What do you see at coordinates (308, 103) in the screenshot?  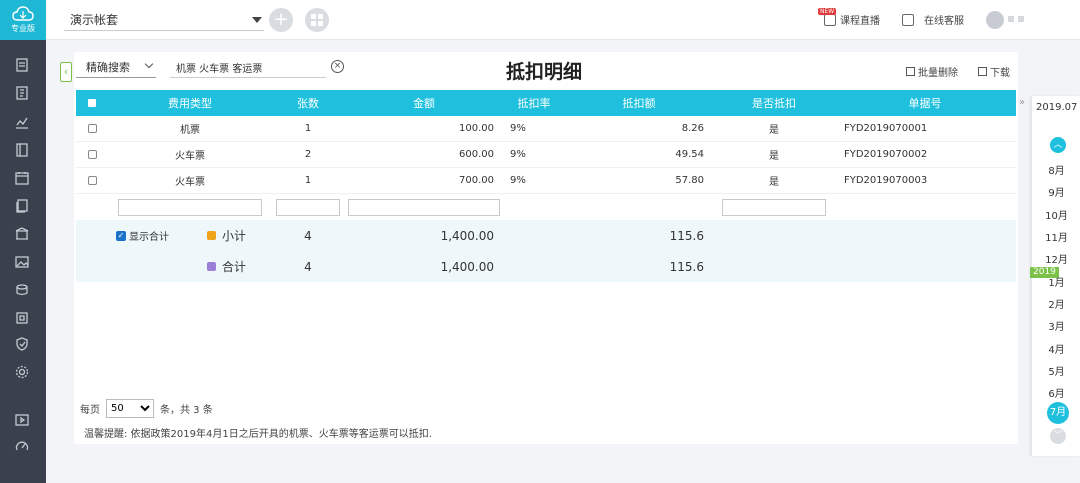 I see `header-count: 张数` at bounding box center [308, 103].